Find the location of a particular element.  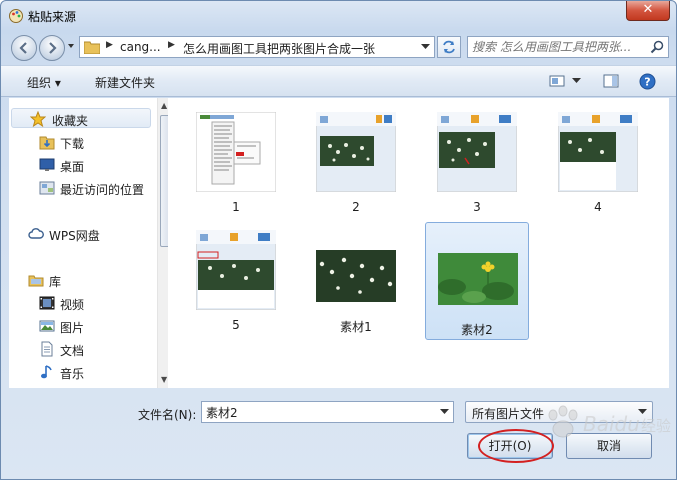

title-bar: 粘贴来源 ✕ is located at coordinates (338, 16).